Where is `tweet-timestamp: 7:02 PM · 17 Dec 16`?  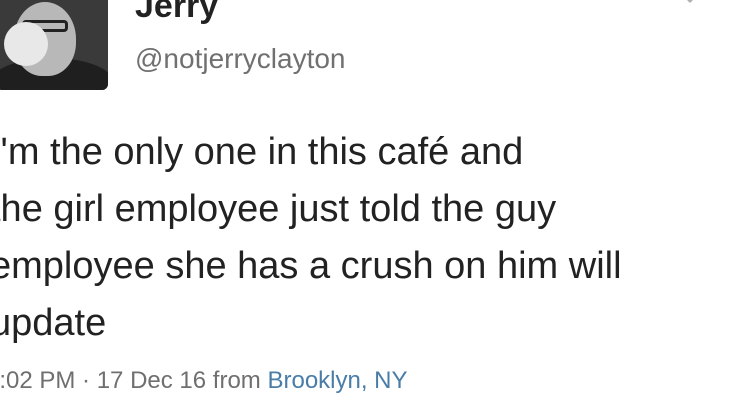 tweet-timestamp: 7:02 PM · 17 Dec 16 is located at coordinates (103, 380).